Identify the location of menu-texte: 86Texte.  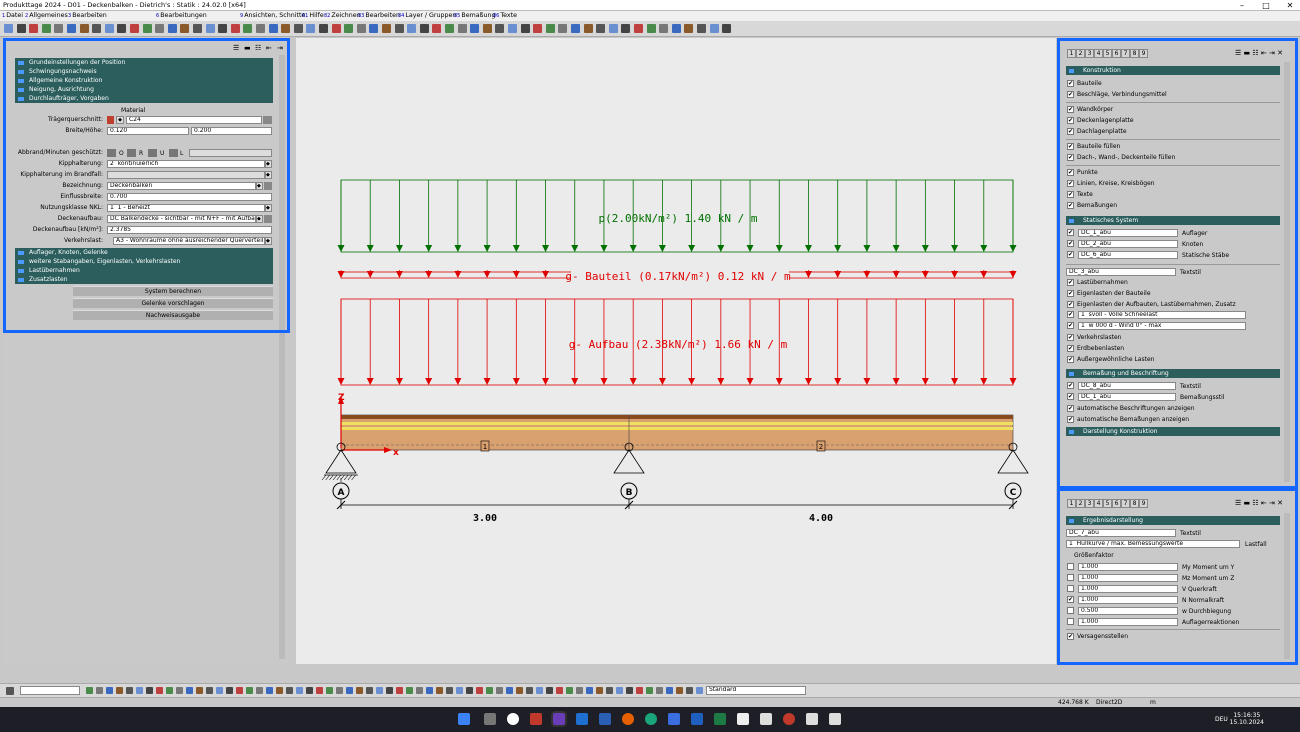
(505, 15).